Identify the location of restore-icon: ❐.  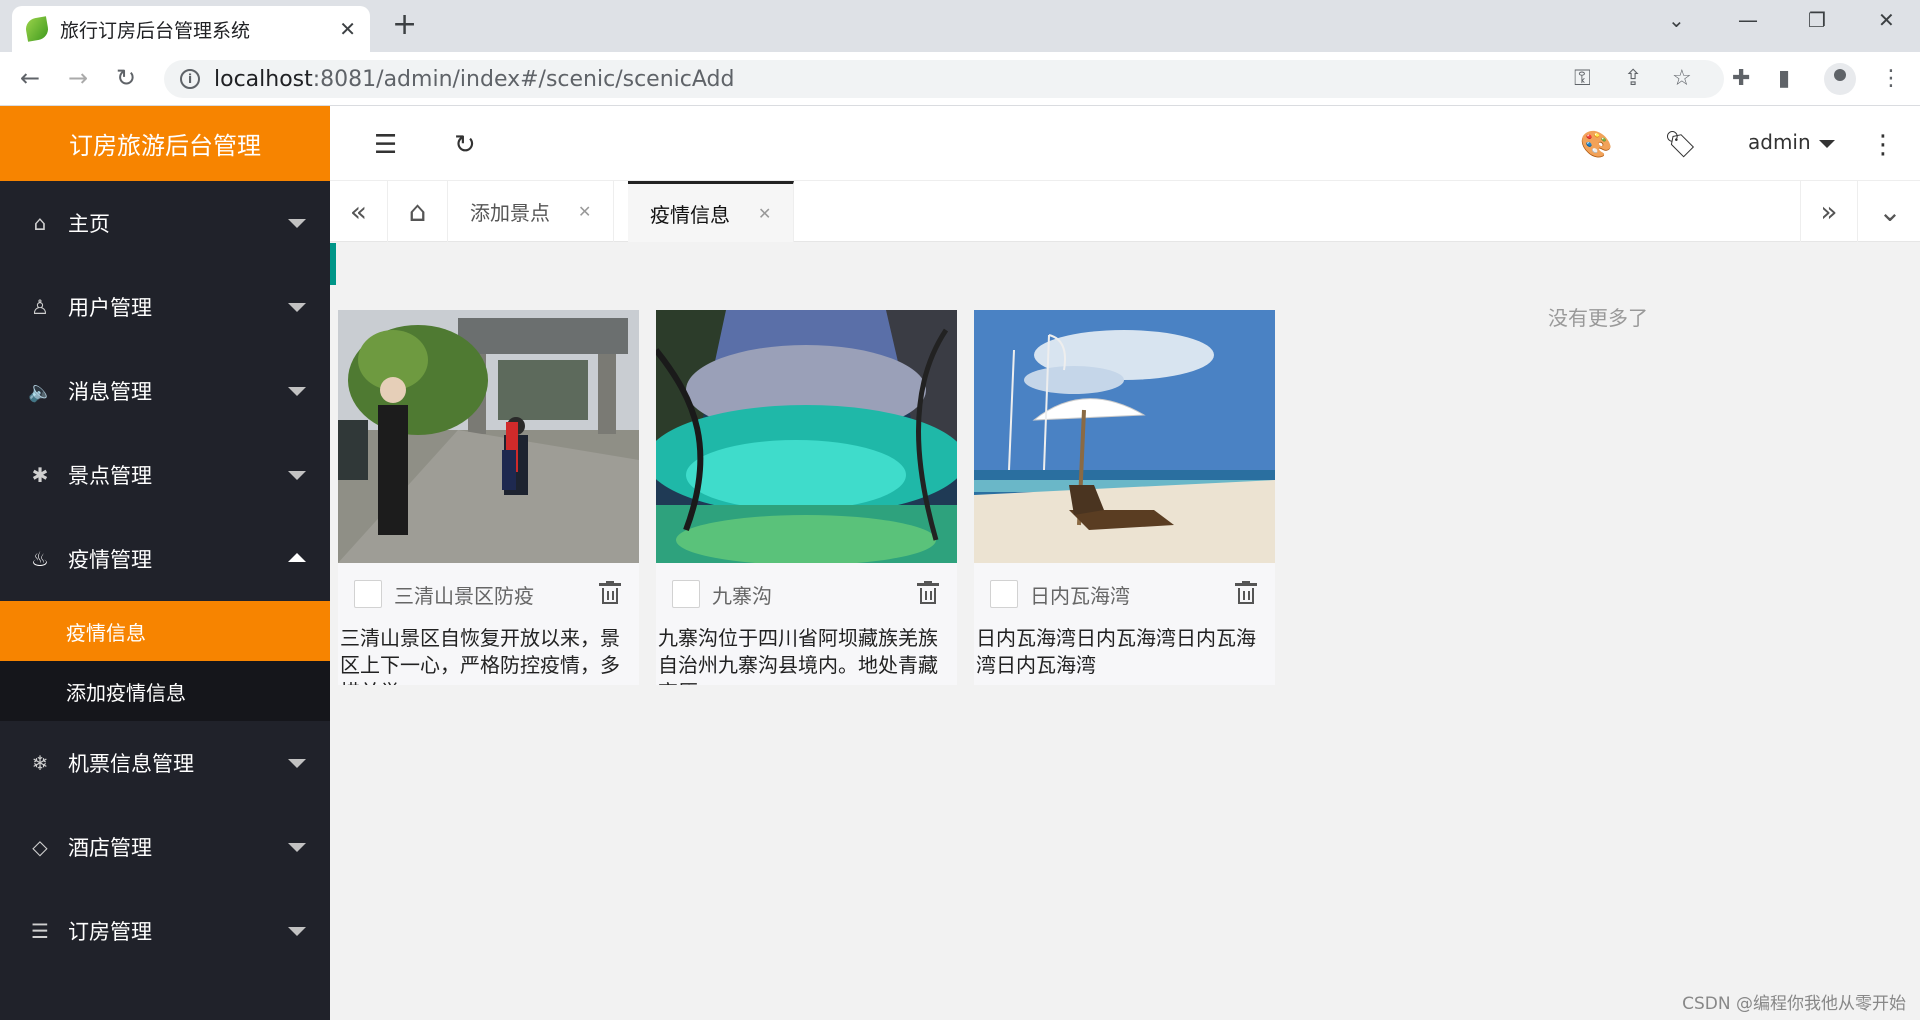
(1817, 20).